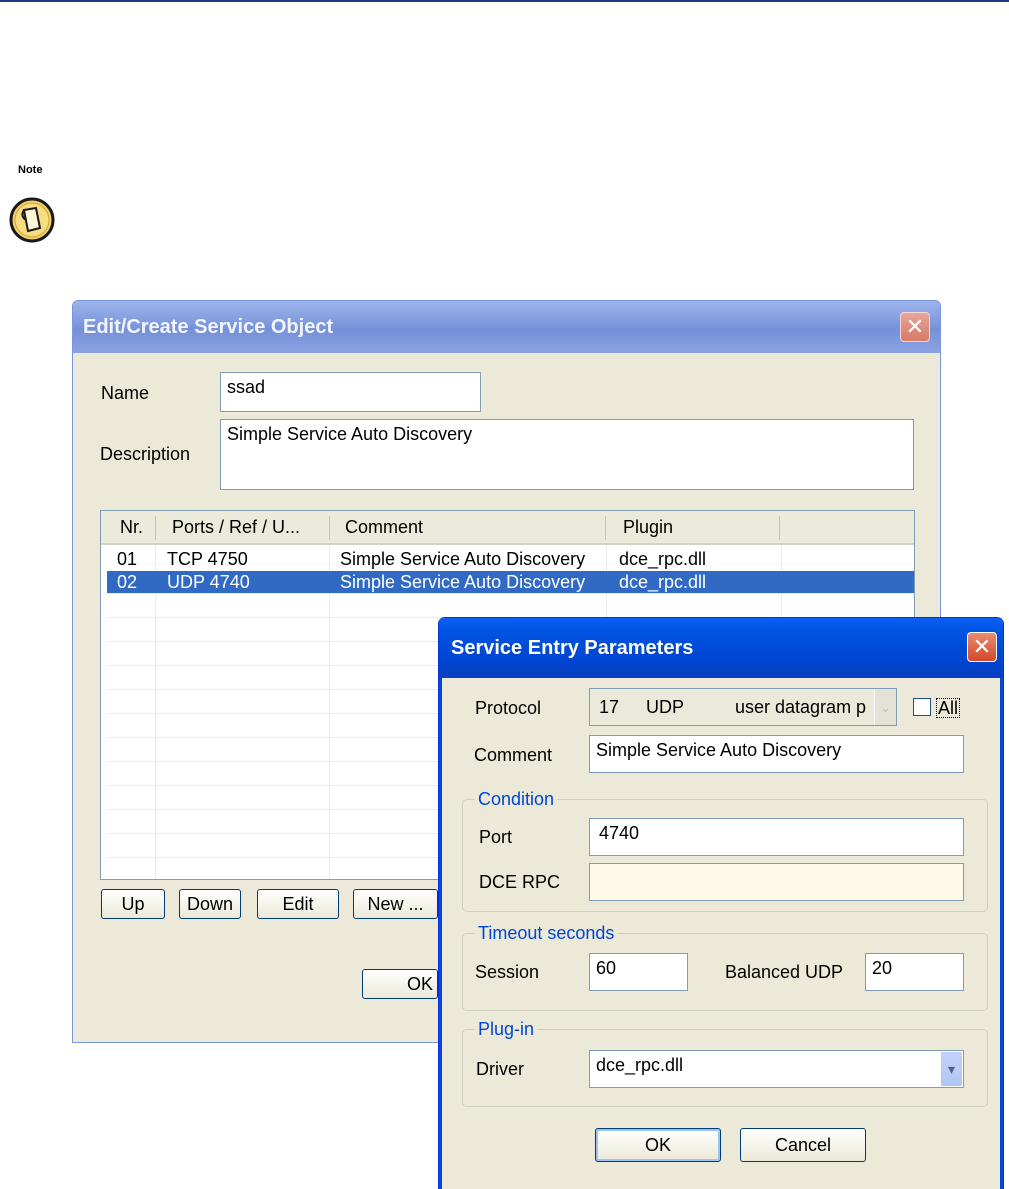 The height and width of the screenshot is (1189, 1009). What do you see at coordinates (208, 326) in the screenshot?
I see `window-title: Edit/Create Service Object` at bounding box center [208, 326].